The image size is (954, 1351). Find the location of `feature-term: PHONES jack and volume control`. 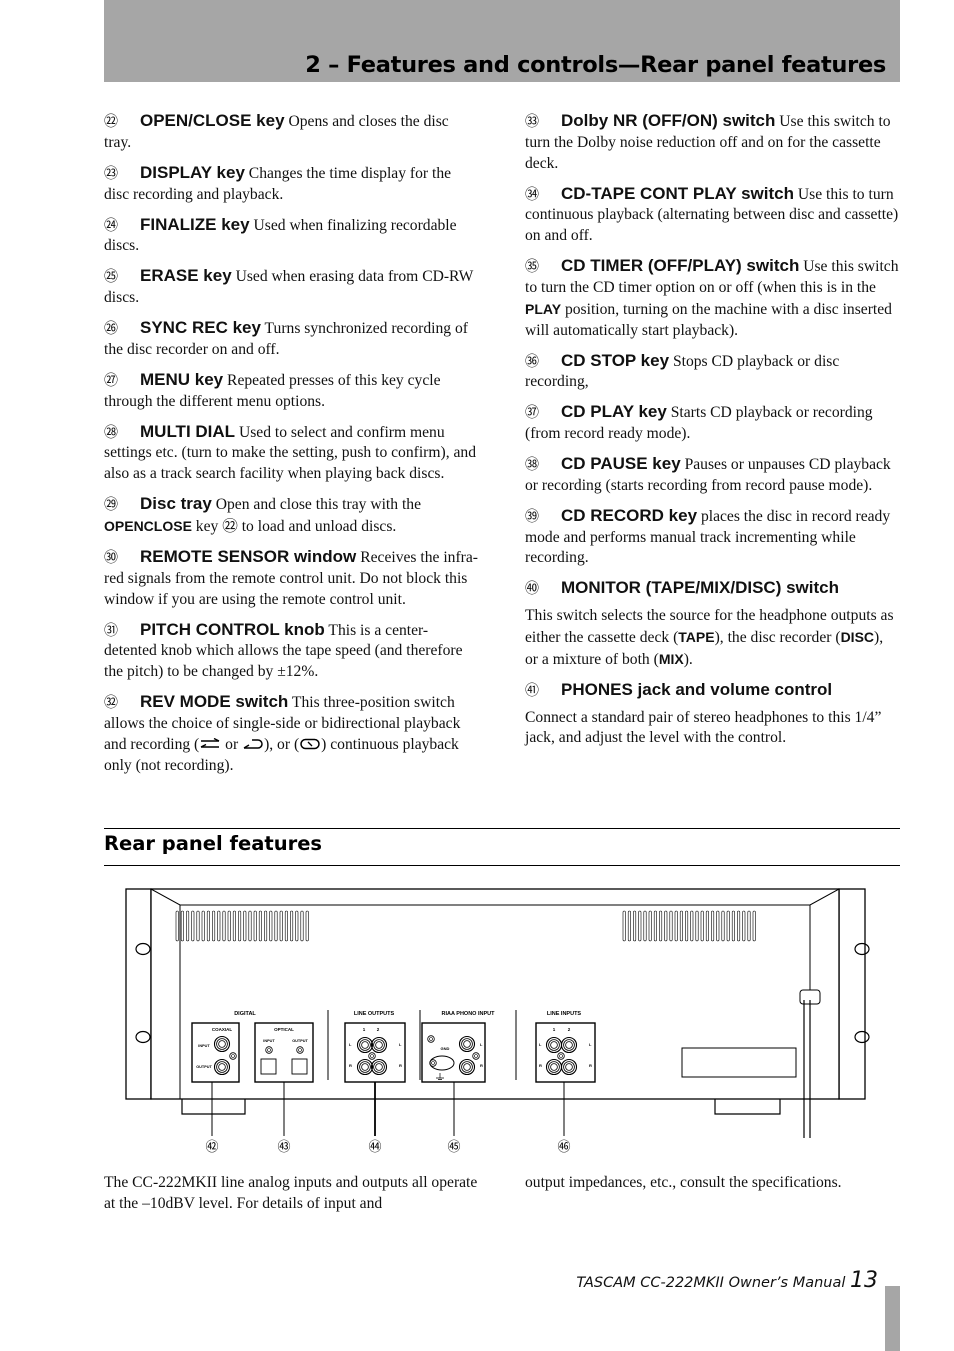

feature-term: PHONES jack and volume control is located at coordinates (697, 689).